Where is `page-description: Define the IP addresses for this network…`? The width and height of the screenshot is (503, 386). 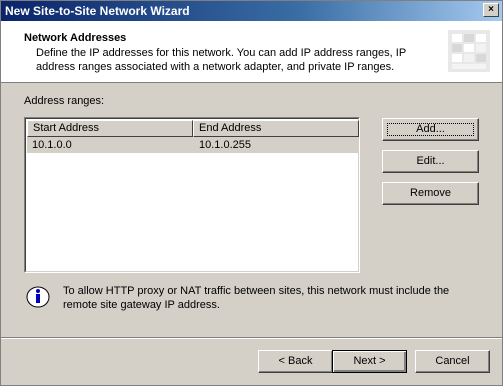 page-description: Define the IP addresses for this network… is located at coordinates (221, 60).